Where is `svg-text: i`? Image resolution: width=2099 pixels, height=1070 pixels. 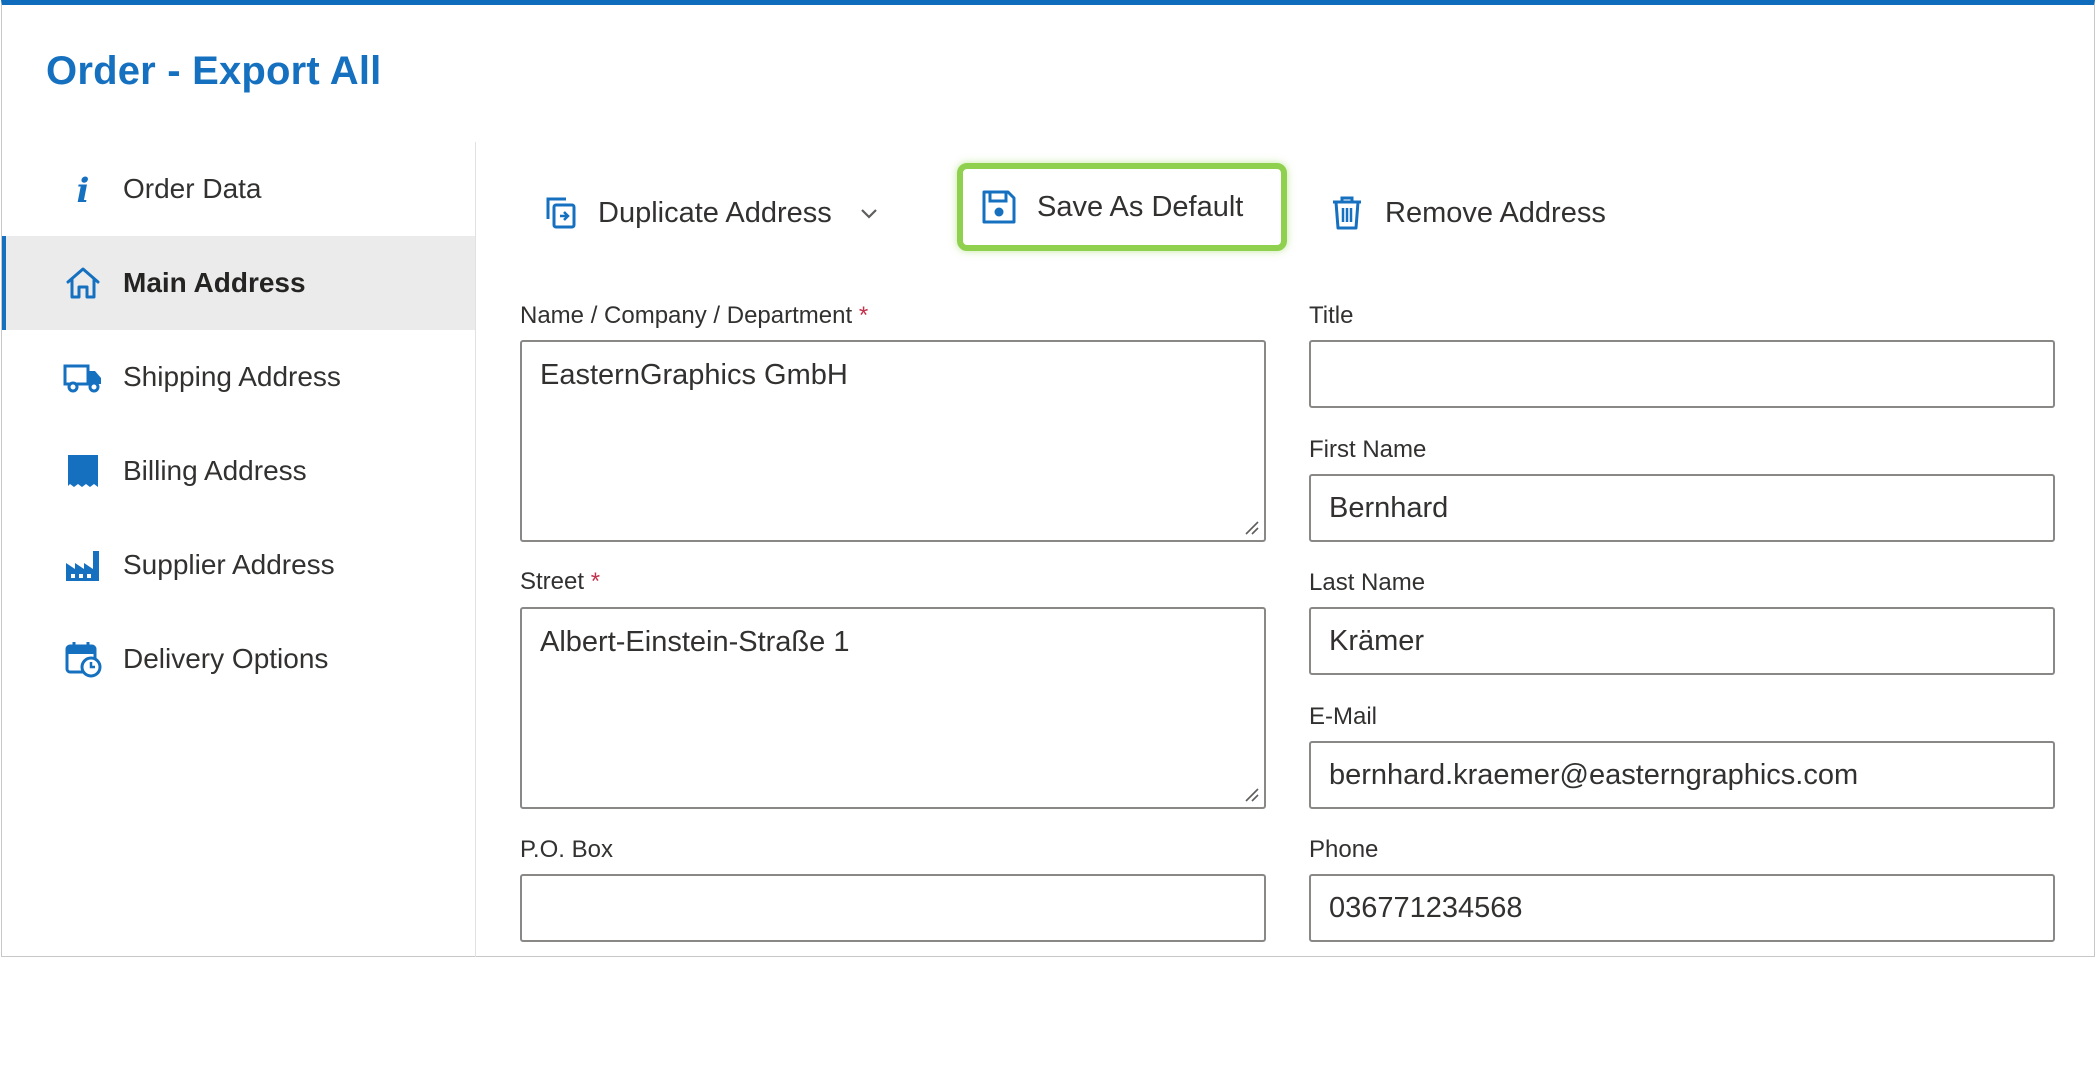 svg-text: i is located at coordinates (83, 190).